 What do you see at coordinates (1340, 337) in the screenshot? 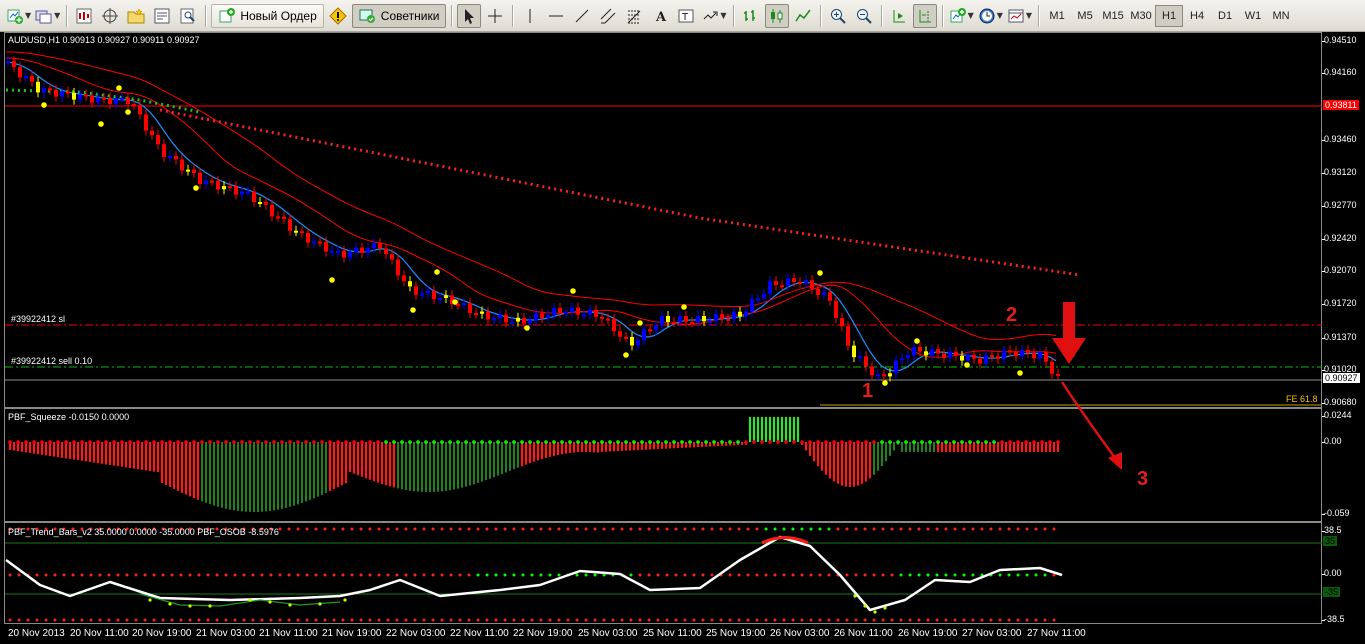
I see `scale-tick-label: 0.91370` at bounding box center [1340, 337].